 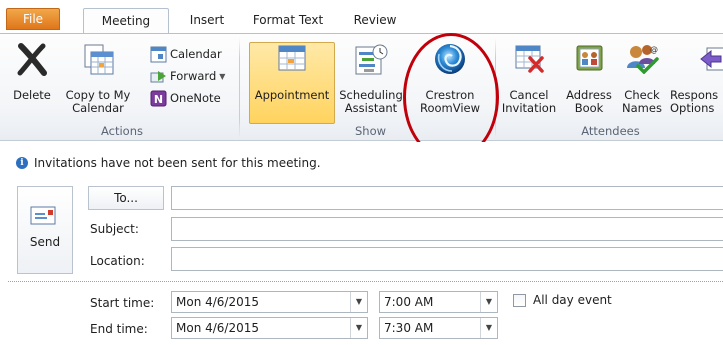 What do you see at coordinates (45, 230) in the screenshot?
I see `send-button: Send` at bounding box center [45, 230].